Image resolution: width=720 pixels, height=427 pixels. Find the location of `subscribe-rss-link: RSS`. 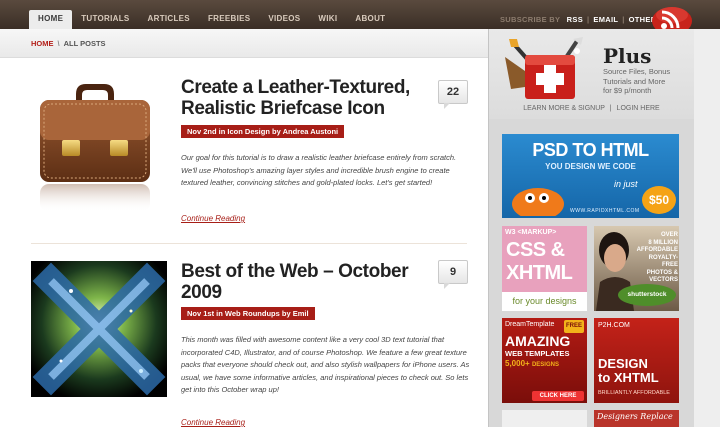

subscribe-rss-link: RSS is located at coordinates (575, 19).